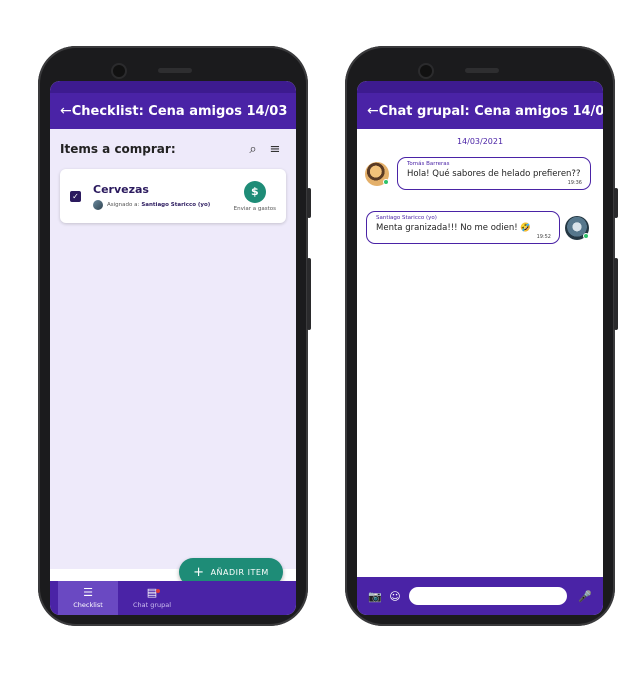 This screenshot has height=694, width=636. I want to click on item-name: Cervezas, so click(121, 189).